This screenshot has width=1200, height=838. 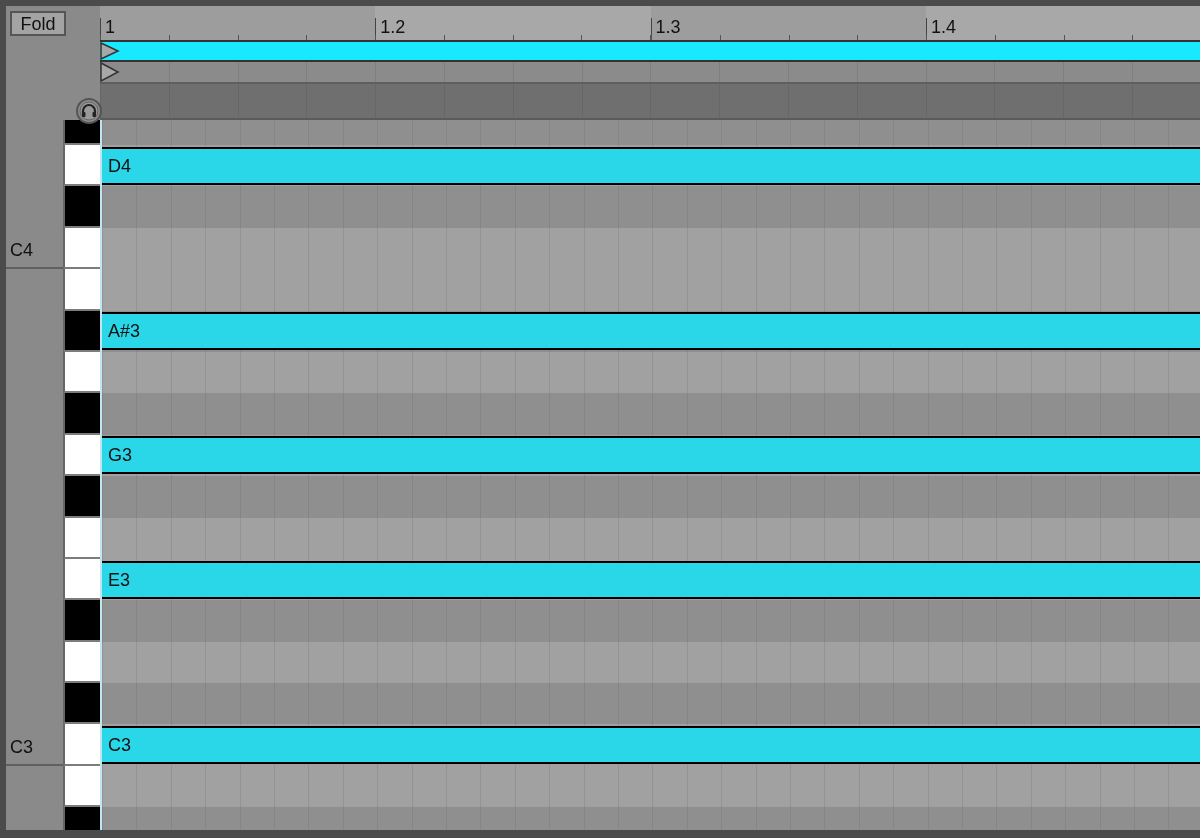 What do you see at coordinates (651, 455) in the screenshot?
I see `midi-note: G3` at bounding box center [651, 455].